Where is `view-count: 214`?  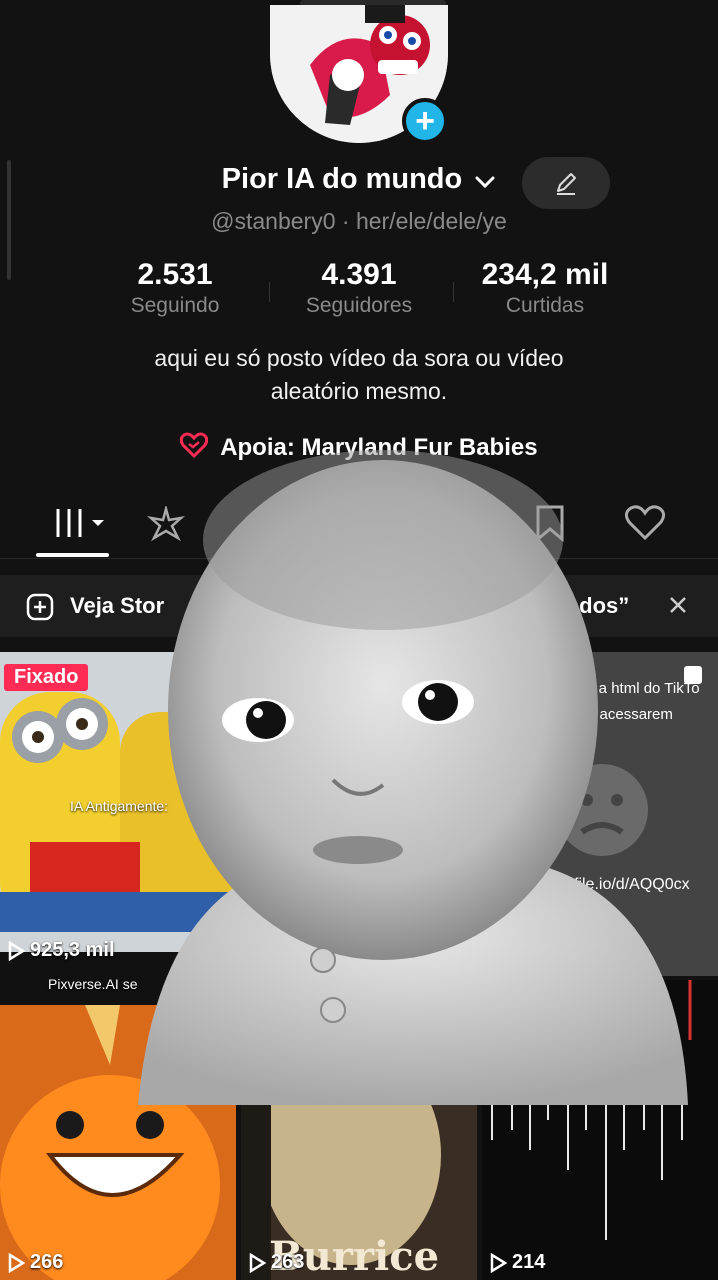
view-count: 214 is located at coordinates (516, 1262).